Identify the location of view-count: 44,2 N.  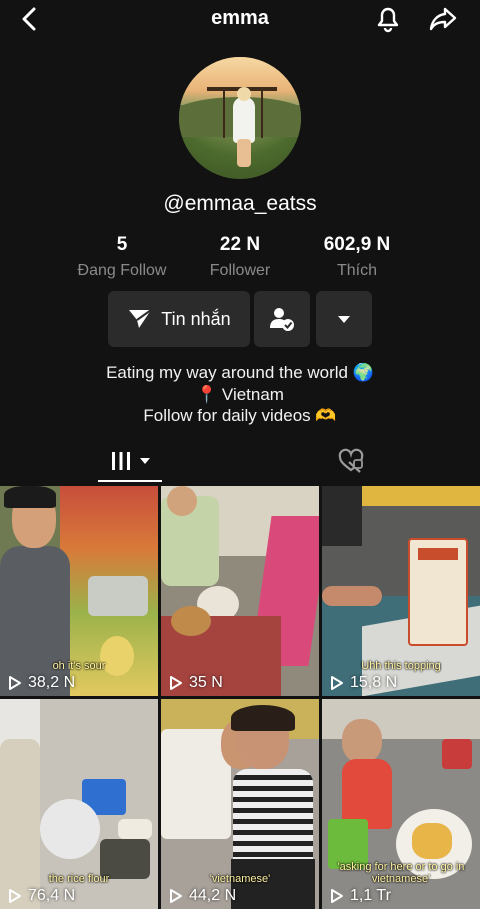
(202, 896).